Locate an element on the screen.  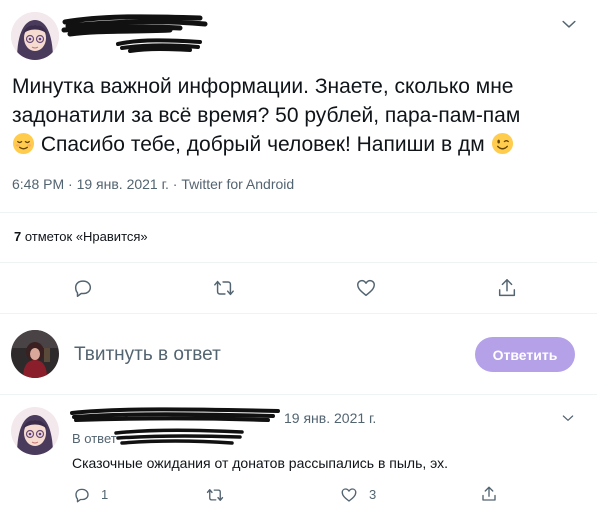
reply-button is located at coordinates (83, 288).